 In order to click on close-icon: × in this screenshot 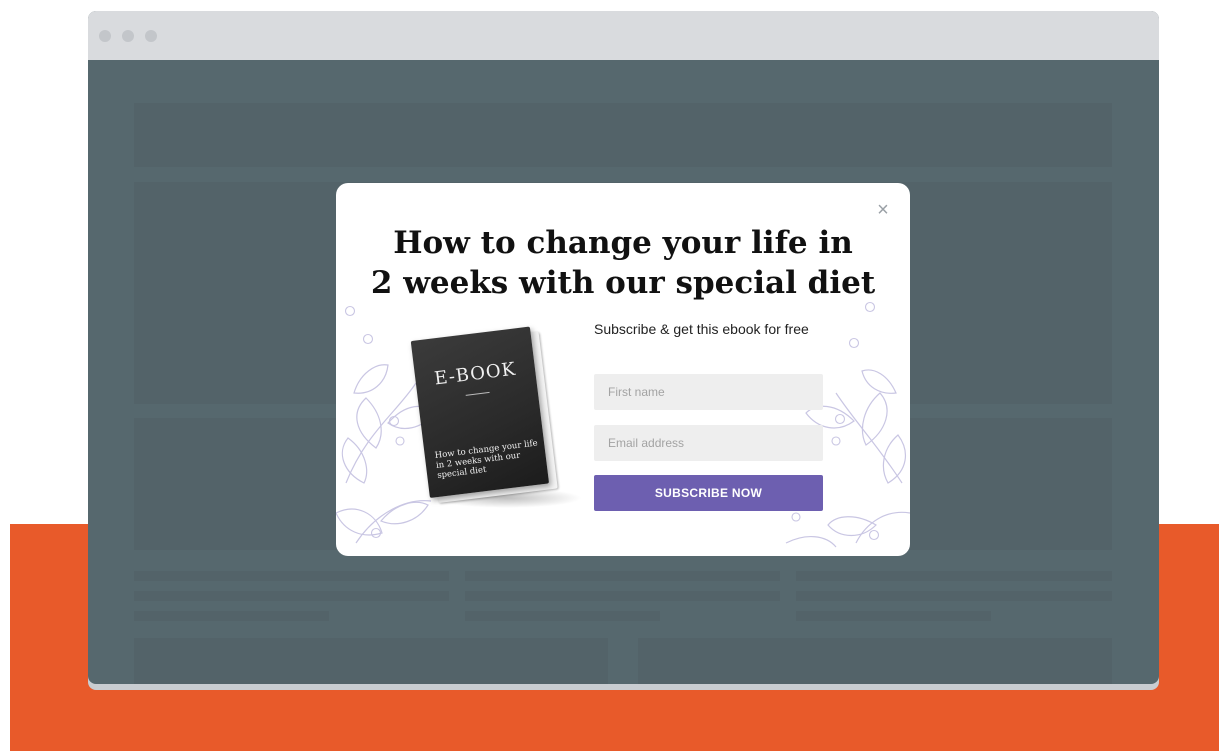, I will do `click(883, 210)`.